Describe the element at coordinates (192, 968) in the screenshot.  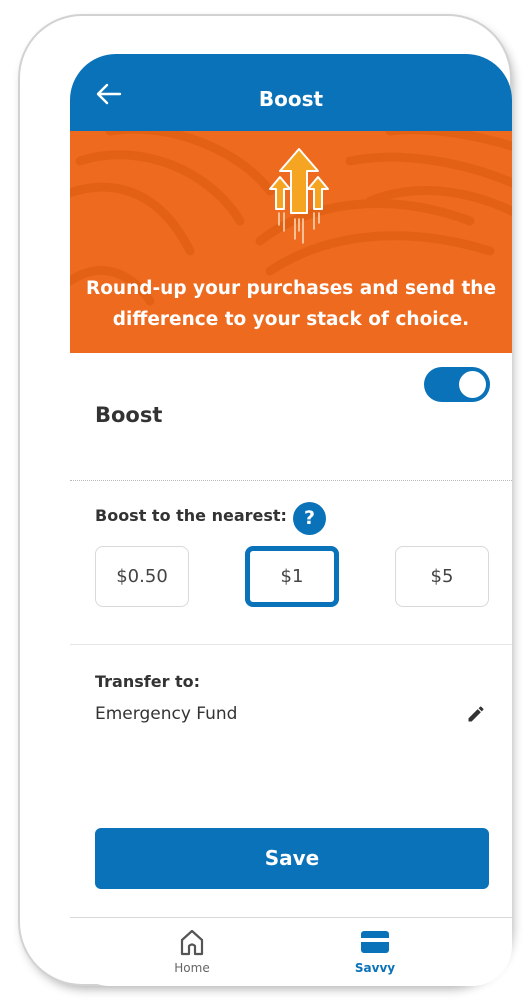
I see `nav-label-home: Home` at that location.